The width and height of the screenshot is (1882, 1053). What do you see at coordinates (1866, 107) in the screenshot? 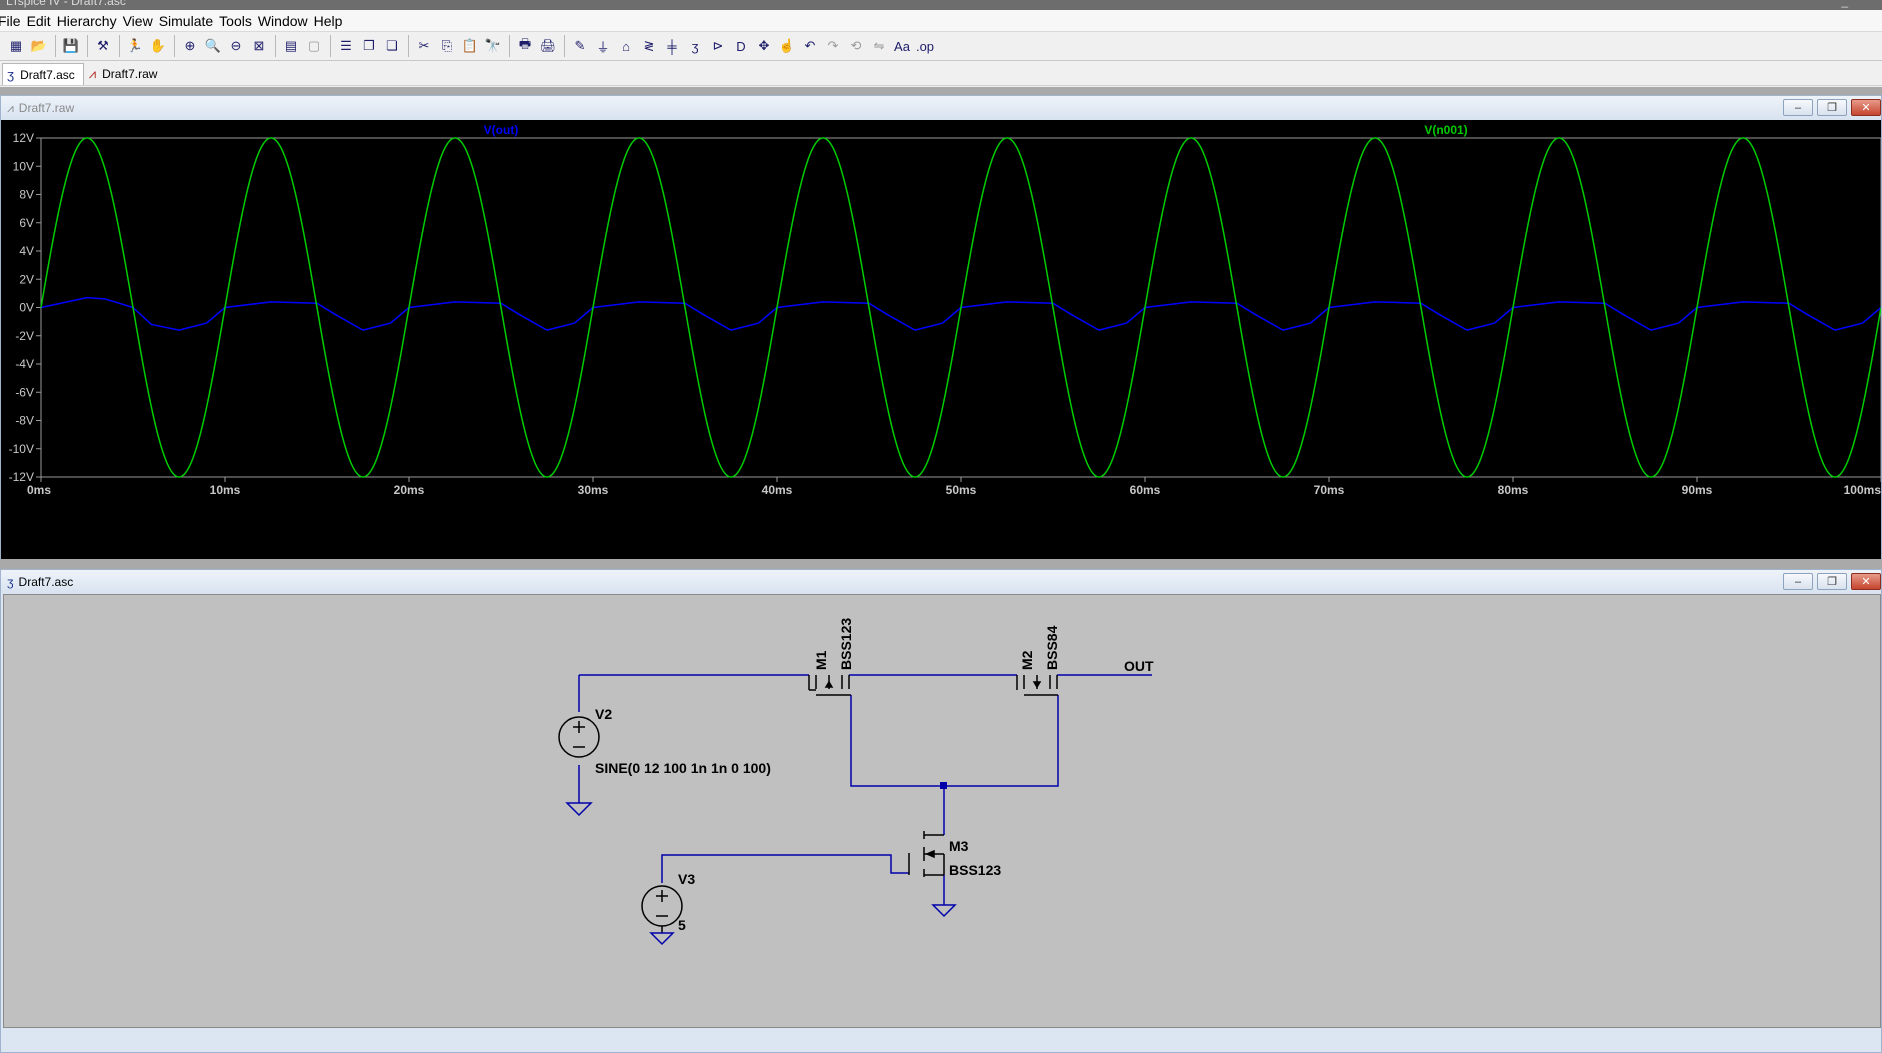
I see `waveform-close-button: ✕` at bounding box center [1866, 107].